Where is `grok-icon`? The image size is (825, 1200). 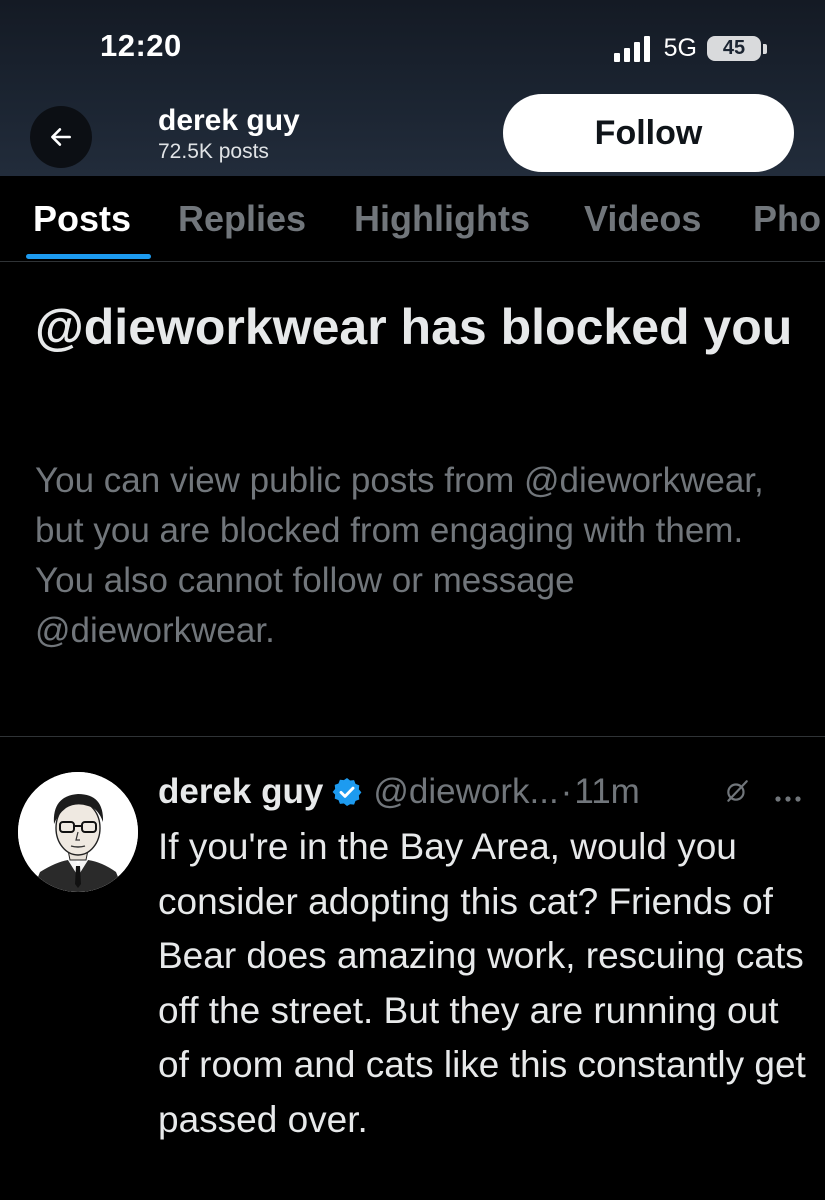 grok-icon is located at coordinates (737, 793).